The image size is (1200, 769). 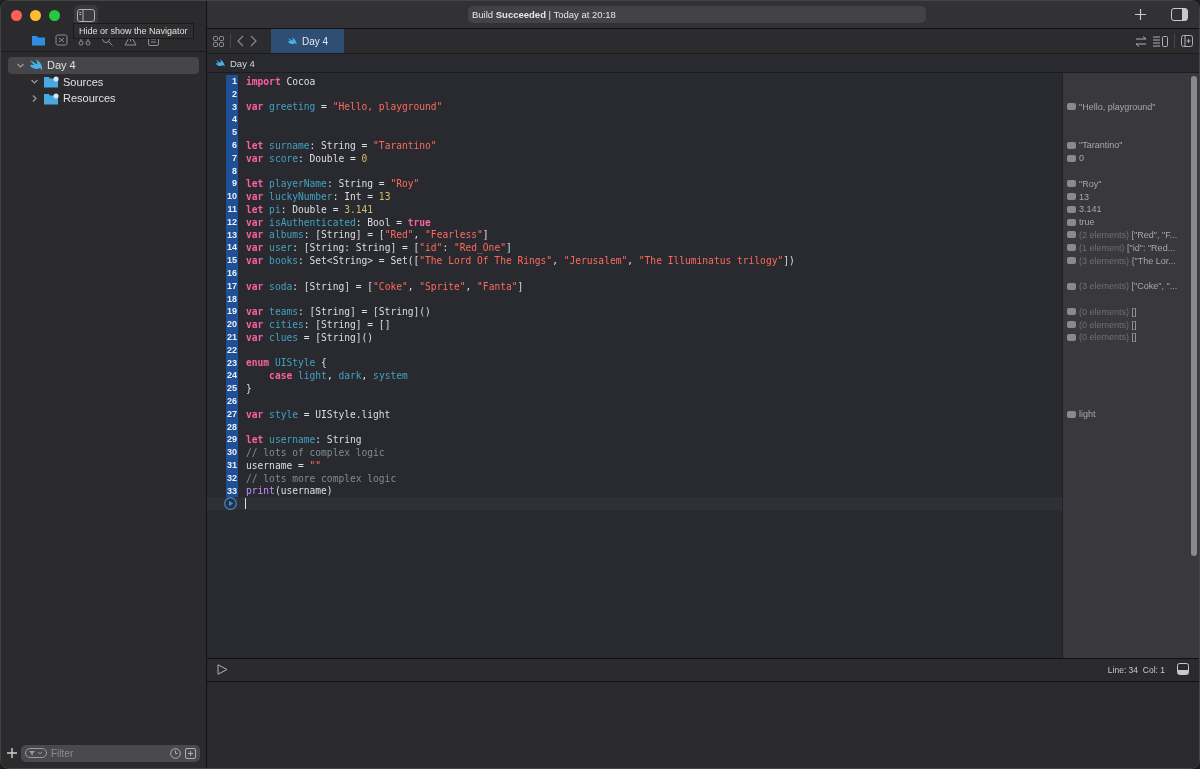 What do you see at coordinates (318, 325) in the screenshot?
I see `code-line: var cities: [String] = []` at bounding box center [318, 325].